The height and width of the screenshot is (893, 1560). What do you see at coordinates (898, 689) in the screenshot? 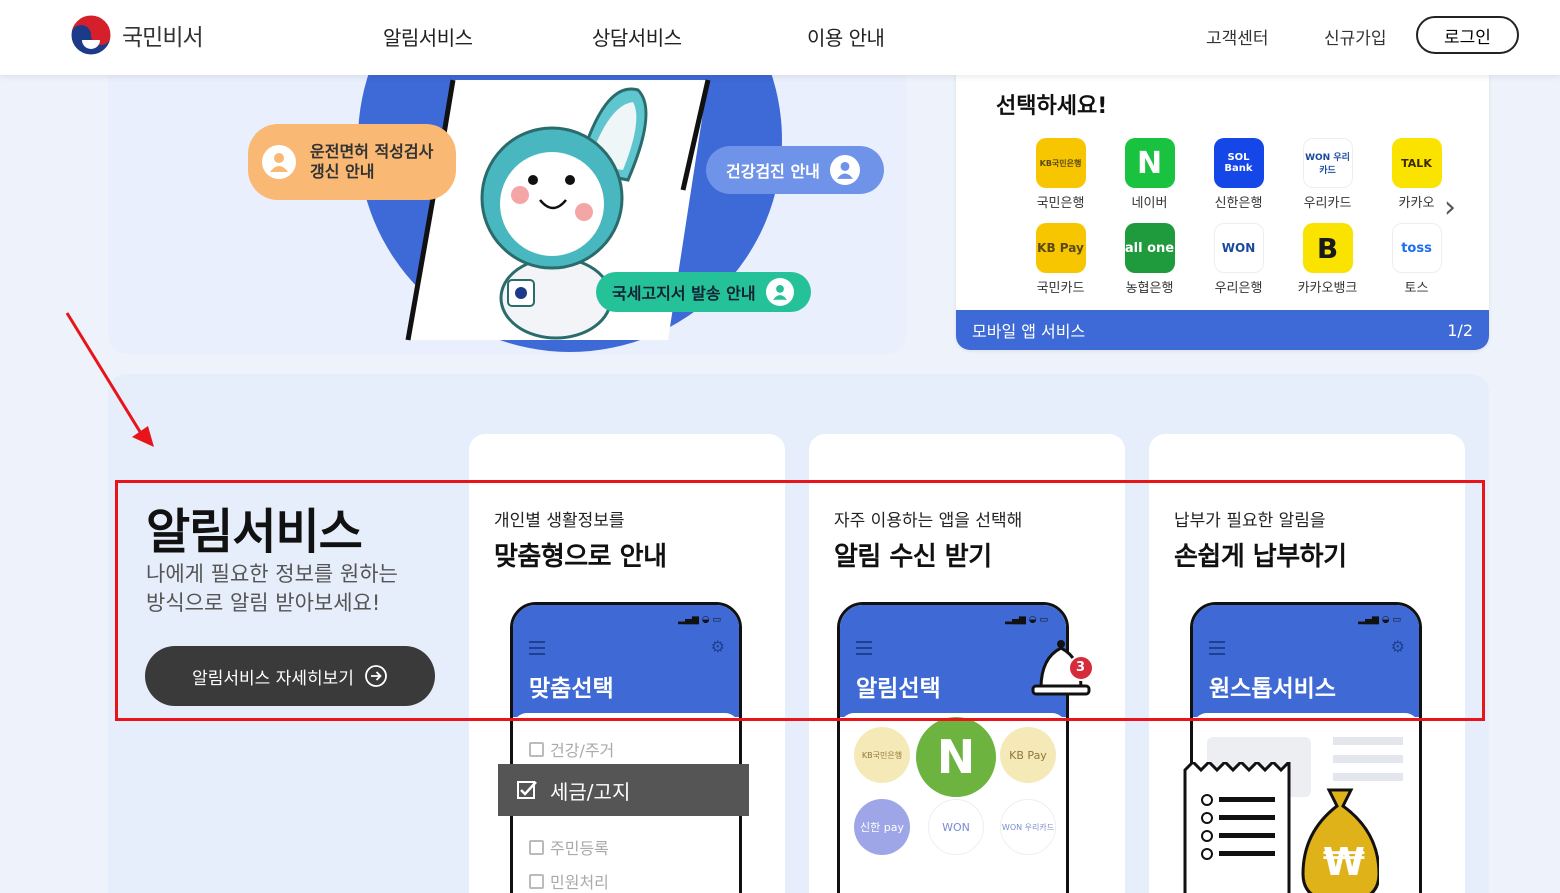
I see `phone-title: 알림선택` at bounding box center [898, 689].